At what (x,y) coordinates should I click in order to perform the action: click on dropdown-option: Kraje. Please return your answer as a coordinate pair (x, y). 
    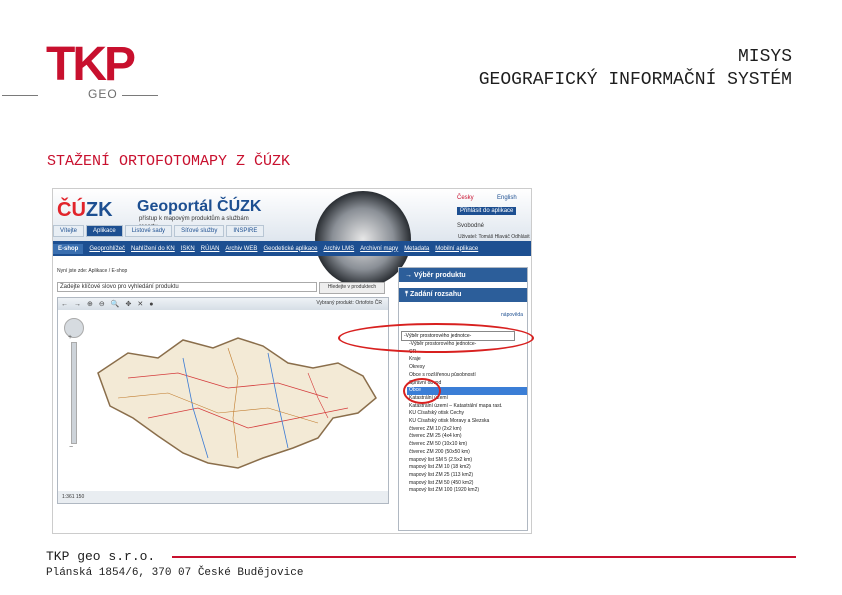
    Looking at the image, I should click on (467, 360).